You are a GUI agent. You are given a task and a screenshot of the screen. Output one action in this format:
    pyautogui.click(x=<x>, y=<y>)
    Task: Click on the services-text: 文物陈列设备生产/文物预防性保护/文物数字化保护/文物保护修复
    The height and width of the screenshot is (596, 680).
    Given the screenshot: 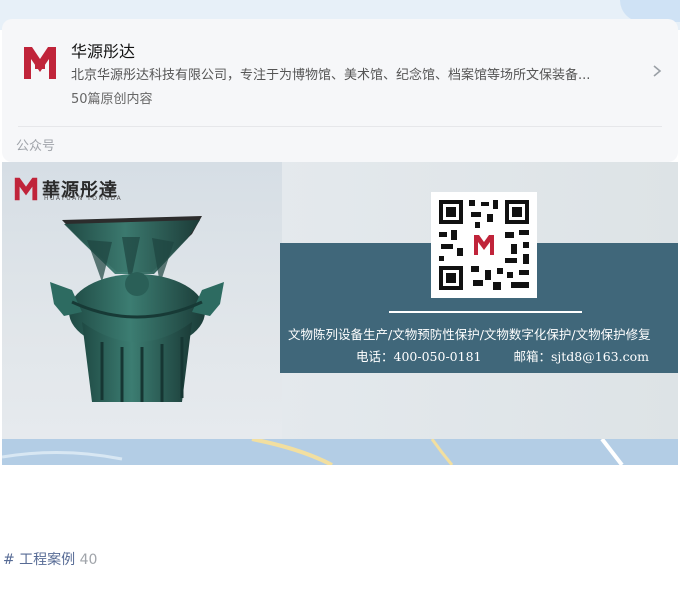 What is the action you would take?
    pyautogui.click(x=469, y=334)
    